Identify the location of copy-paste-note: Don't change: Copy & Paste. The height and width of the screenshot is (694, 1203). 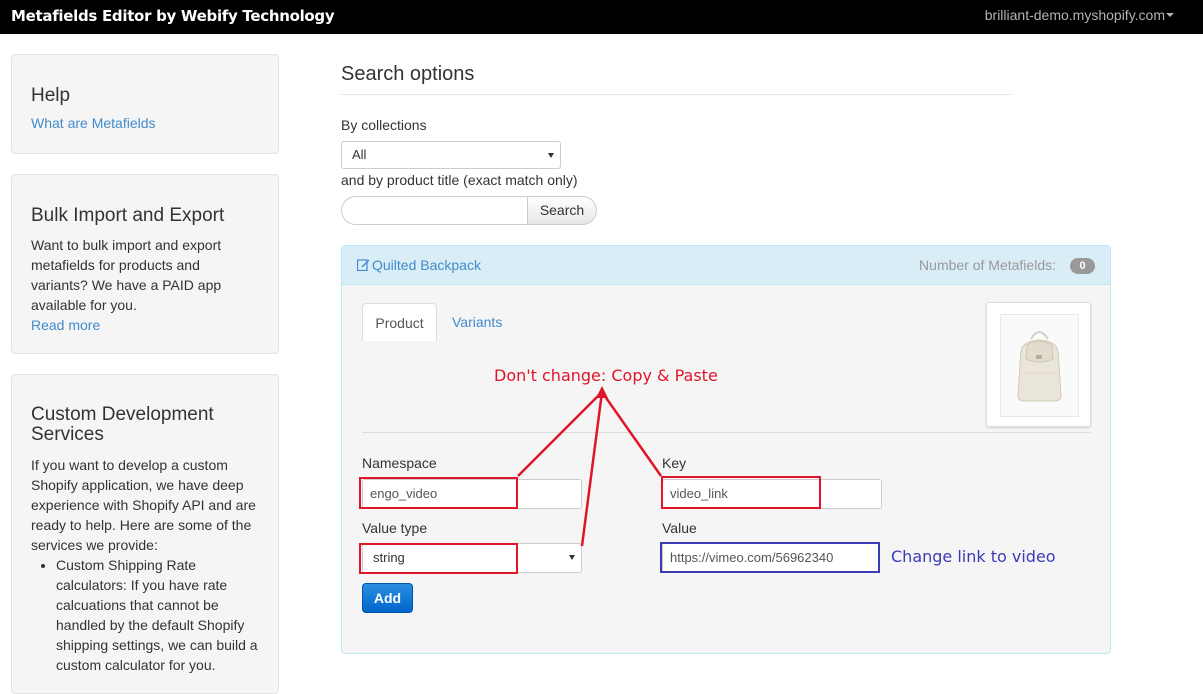
(606, 375).